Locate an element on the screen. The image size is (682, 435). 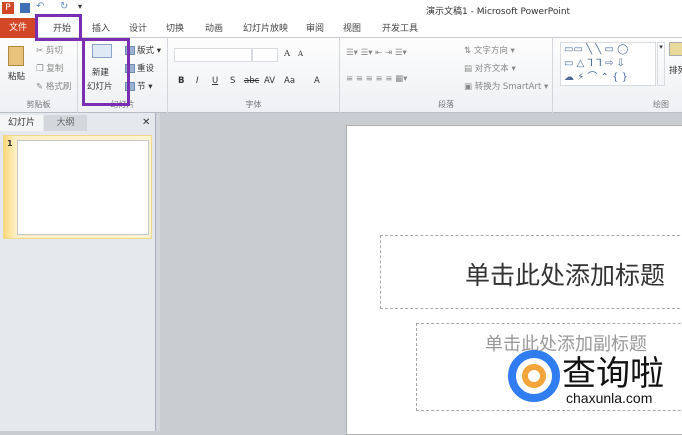
quick-access-dropdown-icon: ▾ is located at coordinates (80, 6).